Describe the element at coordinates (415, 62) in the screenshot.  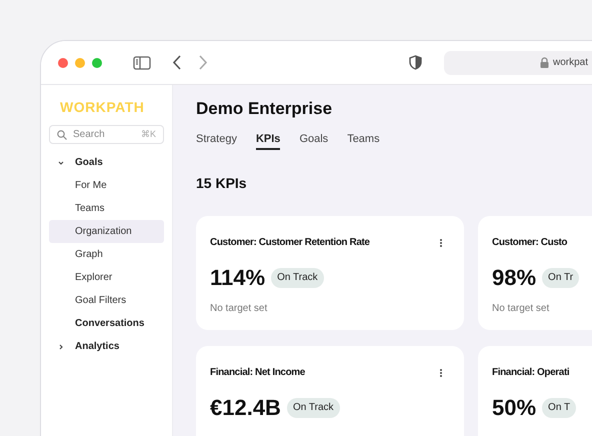
I see `shield-icon` at that location.